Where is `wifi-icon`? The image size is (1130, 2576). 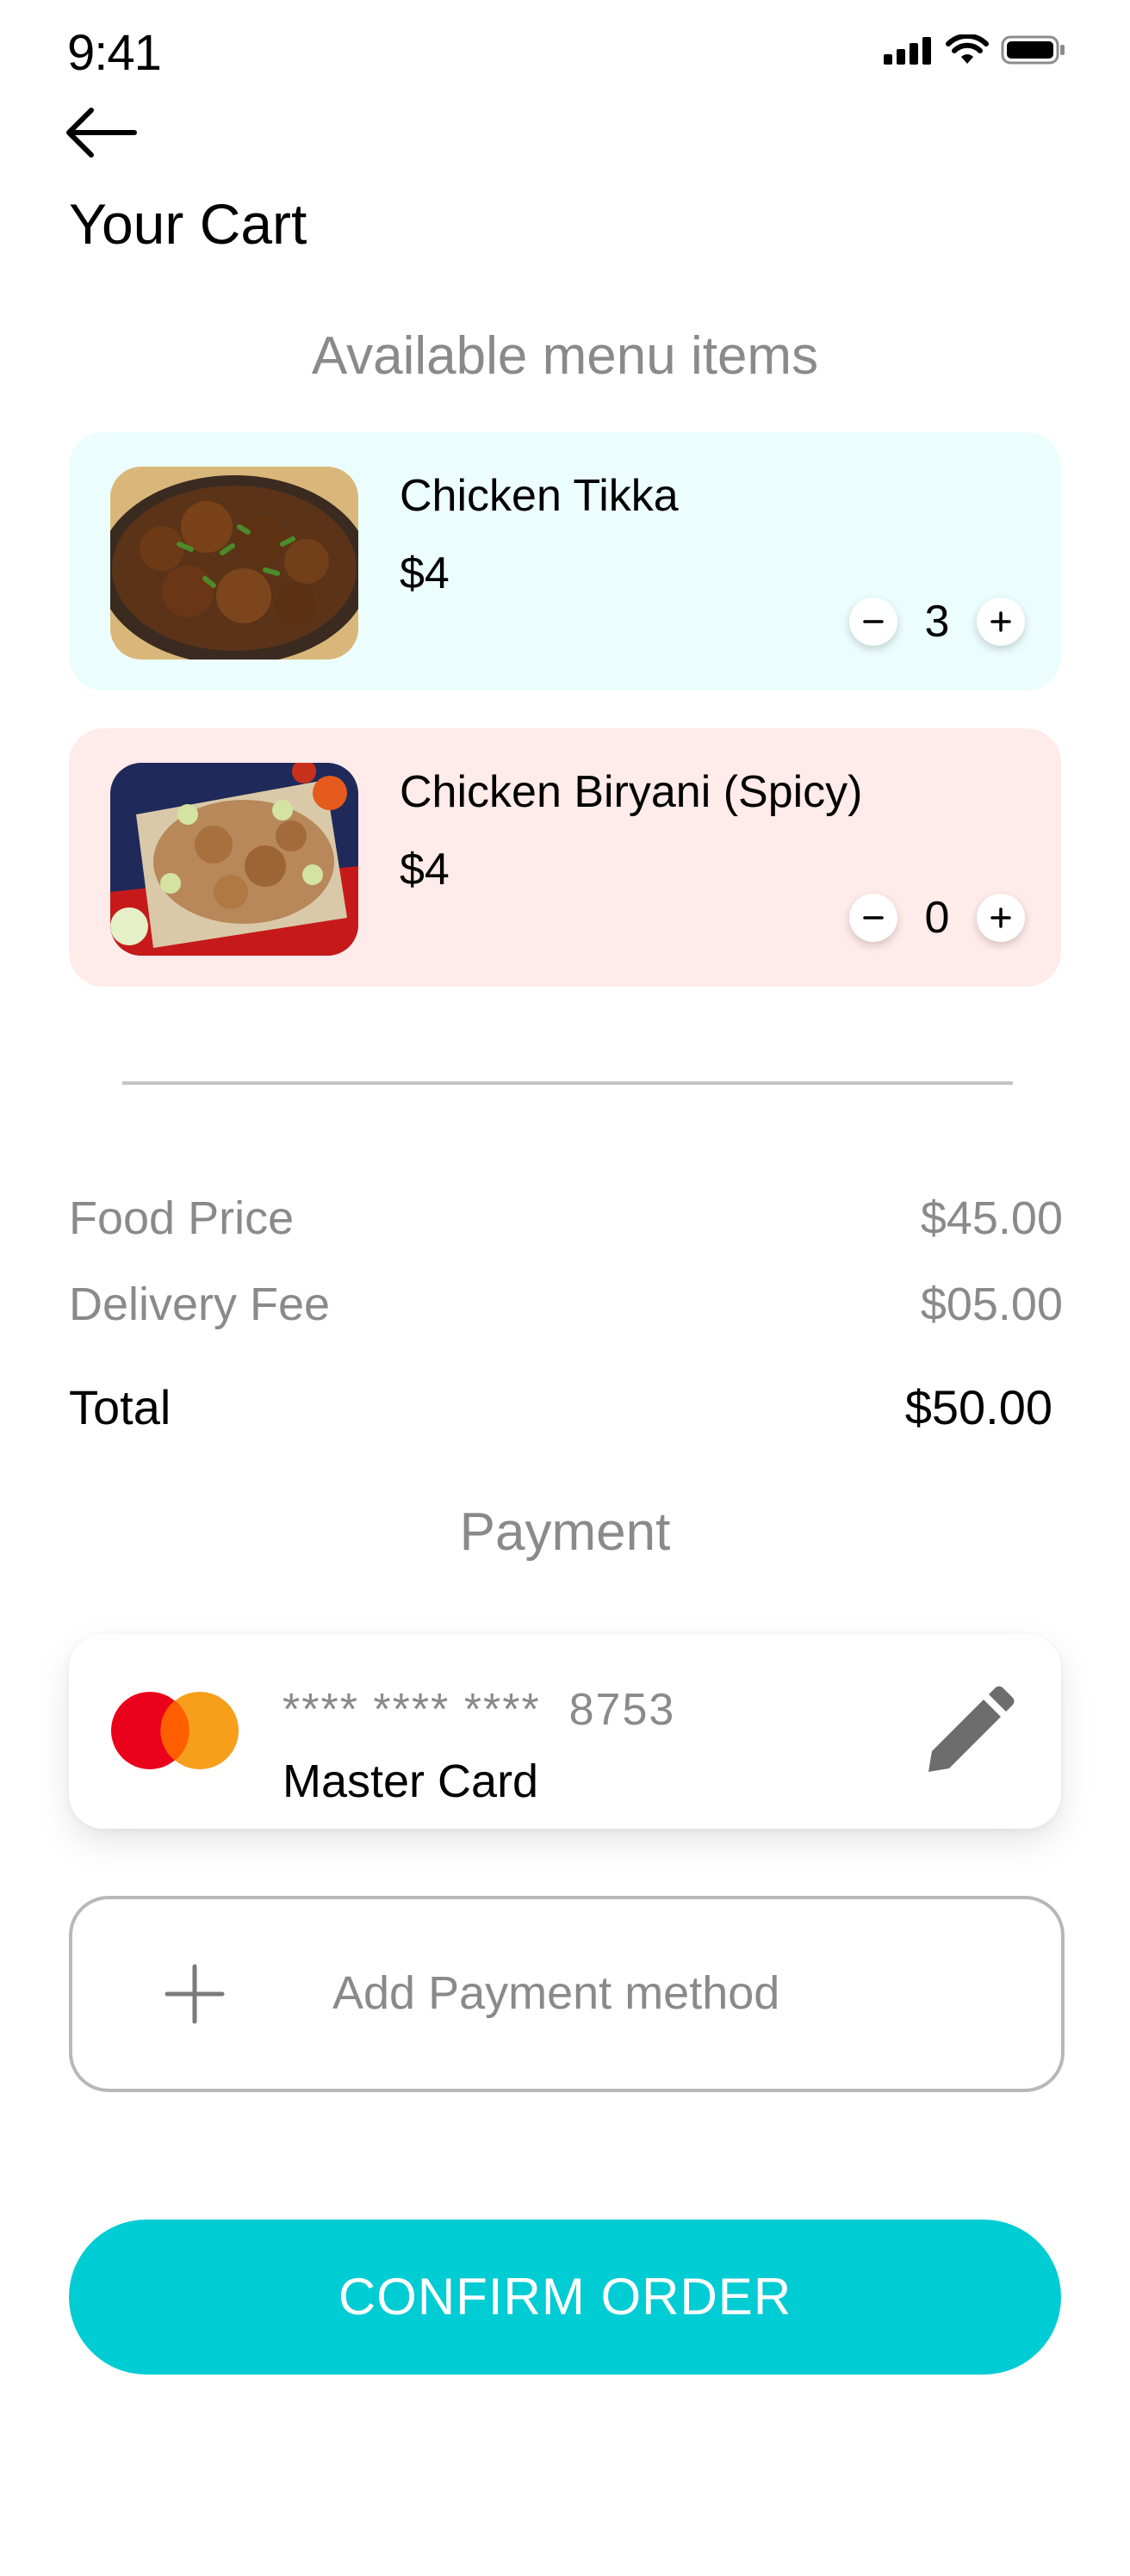
wifi-icon is located at coordinates (968, 49).